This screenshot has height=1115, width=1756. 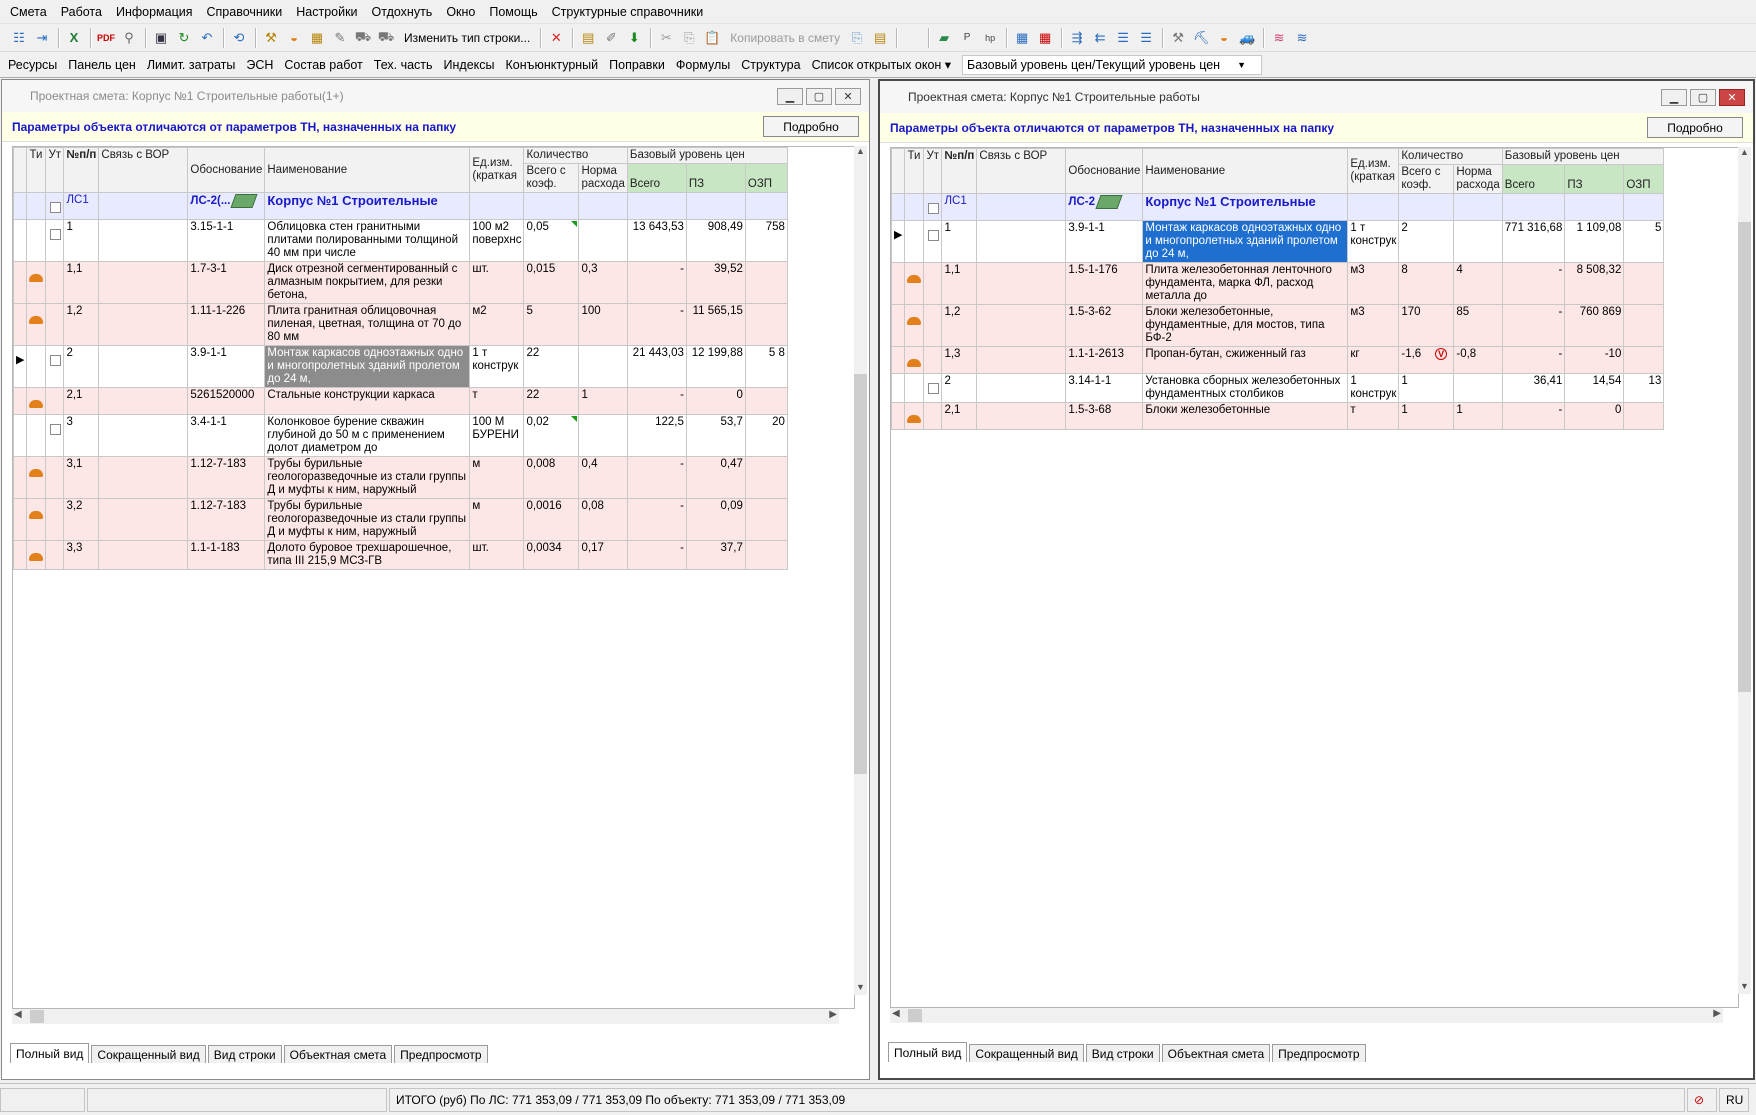 I want to click on row-norm: 0,4, so click(x=603, y=477).